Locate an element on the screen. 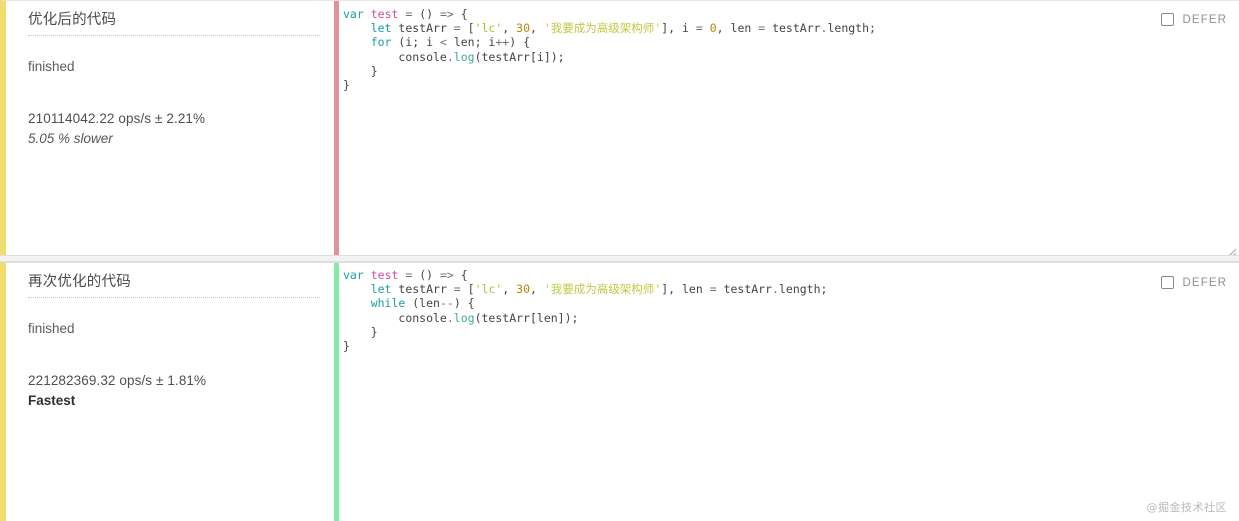 The image size is (1239, 521). test-case-ops: 210114042.22 ops/s ± 2.21% is located at coordinates (117, 118).